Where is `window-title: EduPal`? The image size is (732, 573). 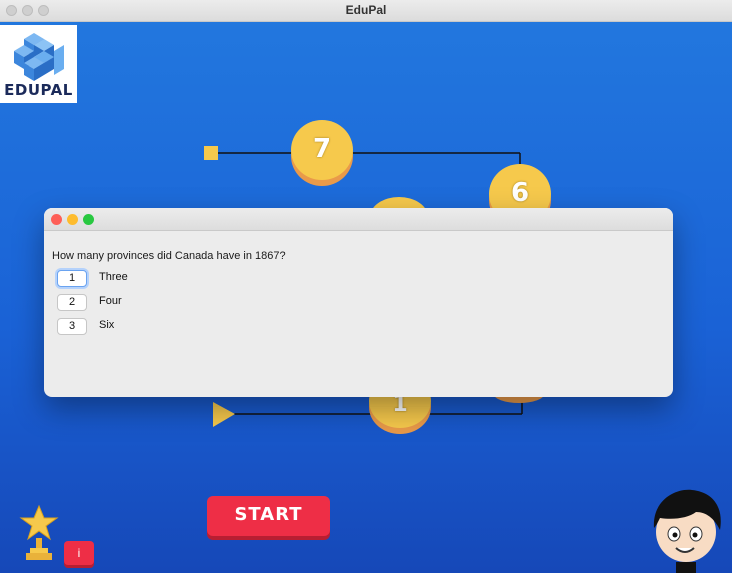 window-title: EduPal is located at coordinates (366, 10).